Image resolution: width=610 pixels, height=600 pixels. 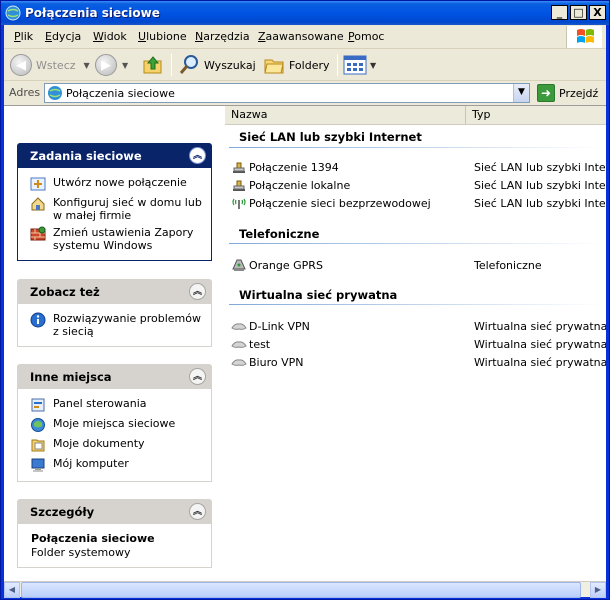 I want to click on windows-logo-icon, so click(x=584, y=37).